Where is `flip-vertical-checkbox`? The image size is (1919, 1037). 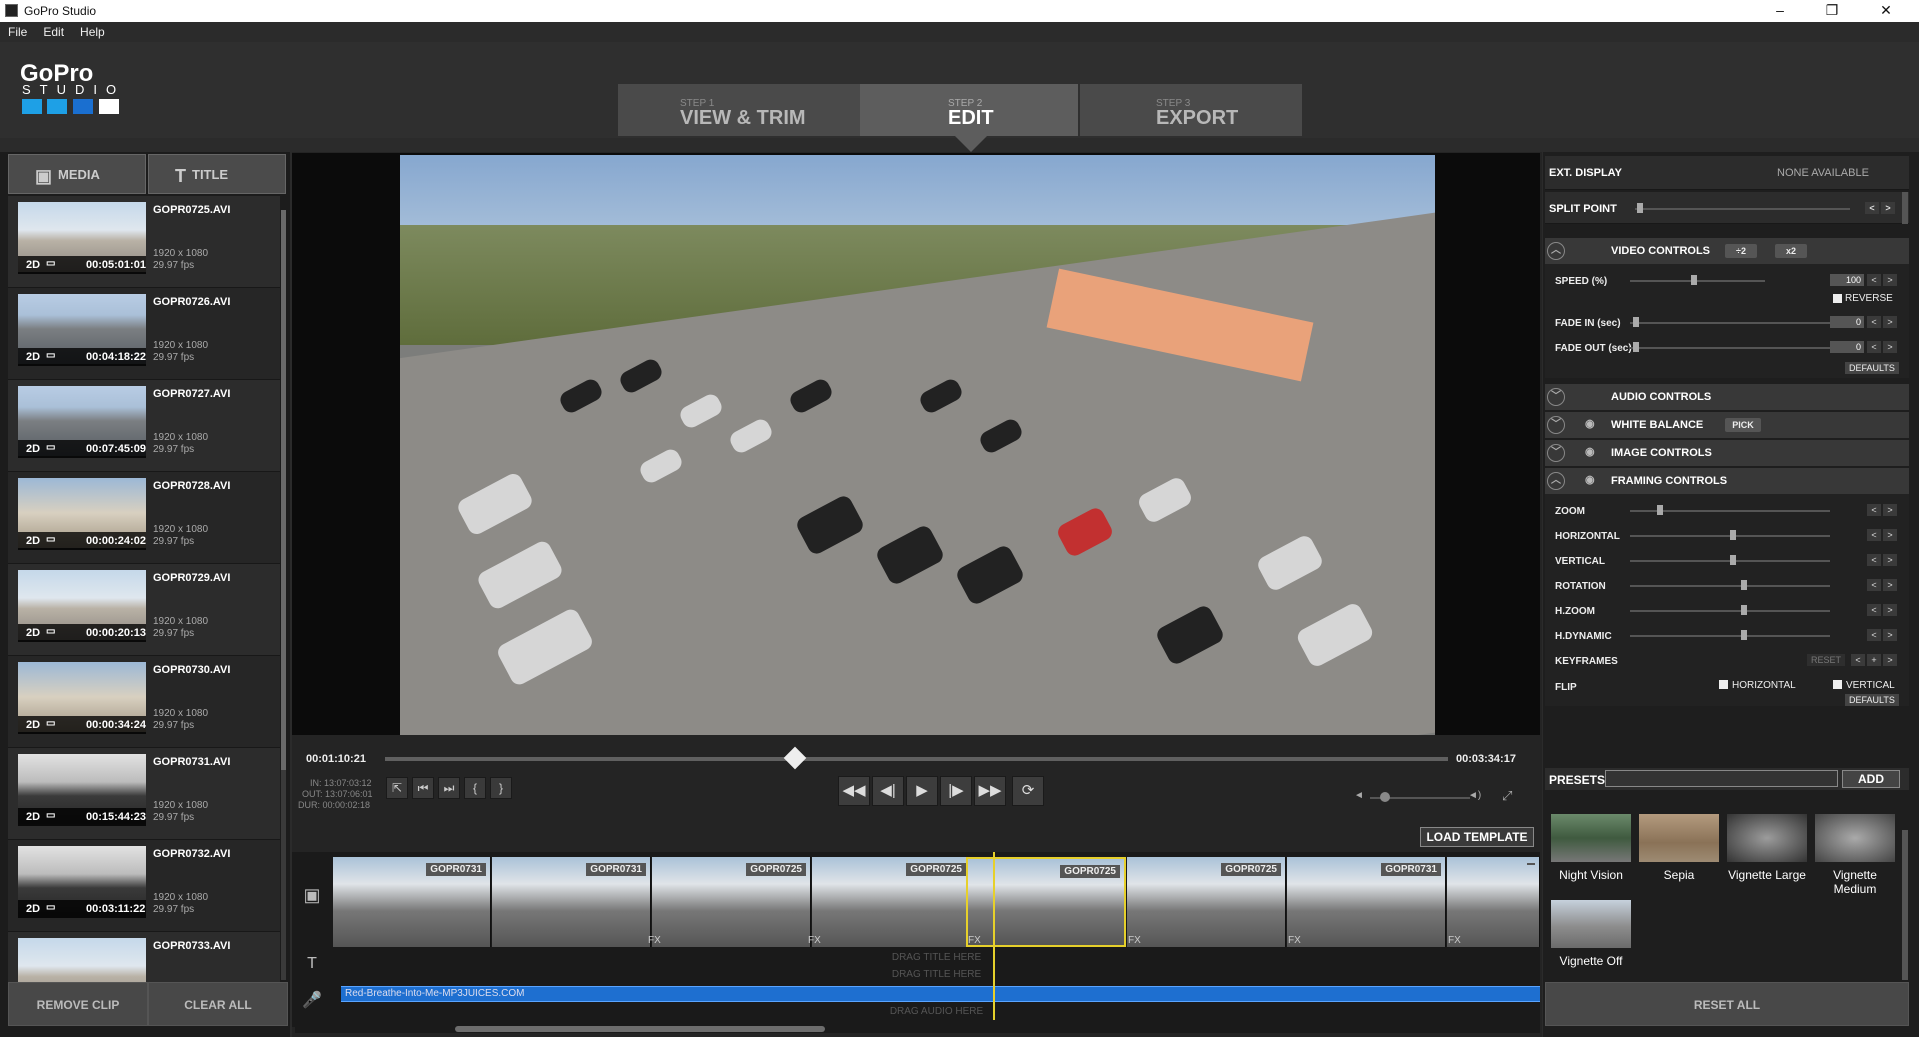
flip-vertical-checkbox is located at coordinates (1837, 684).